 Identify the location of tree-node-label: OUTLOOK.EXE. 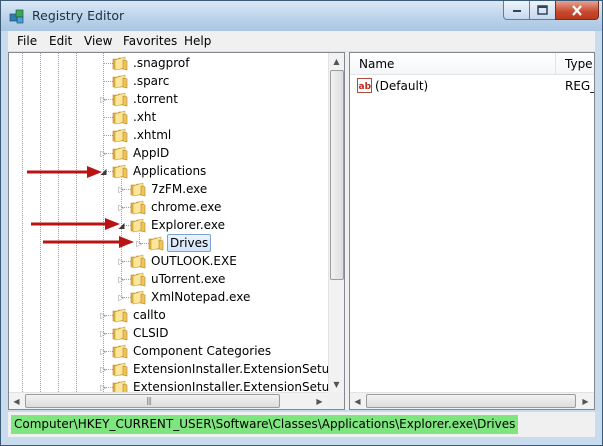
(194, 261).